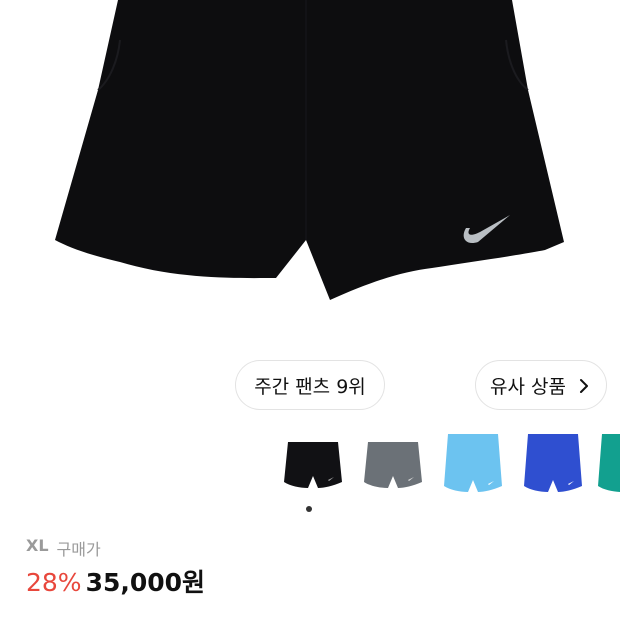 Image resolution: width=620 pixels, height=620 pixels. I want to click on carousel-indicator-dot, so click(309, 509).